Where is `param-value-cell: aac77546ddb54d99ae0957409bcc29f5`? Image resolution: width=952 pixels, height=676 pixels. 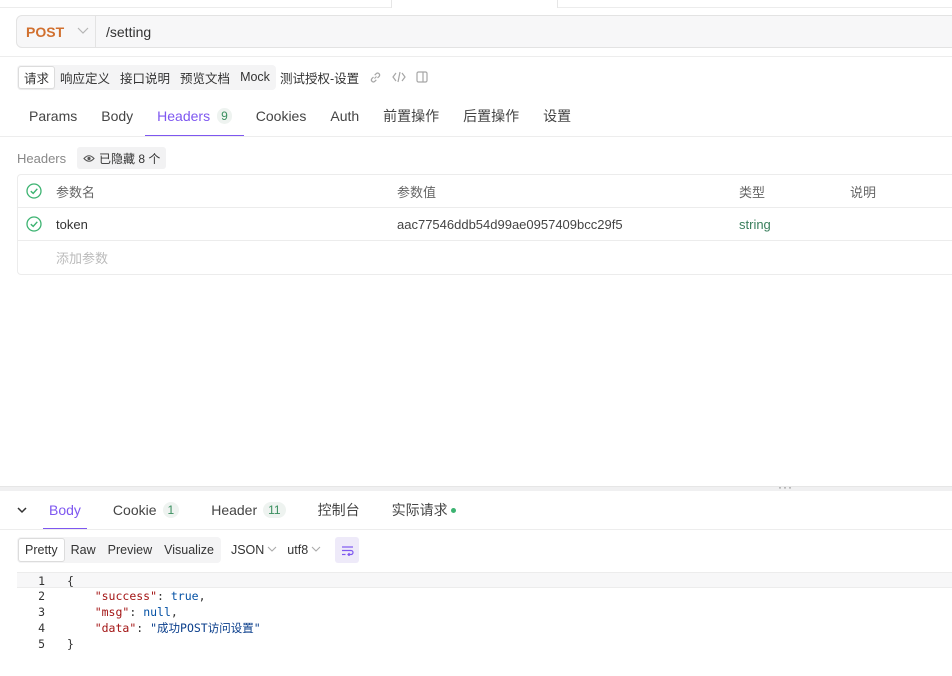 param-value-cell: aac77546ddb54d99ae0957409bcc29f5 is located at coordinates (510, 224).